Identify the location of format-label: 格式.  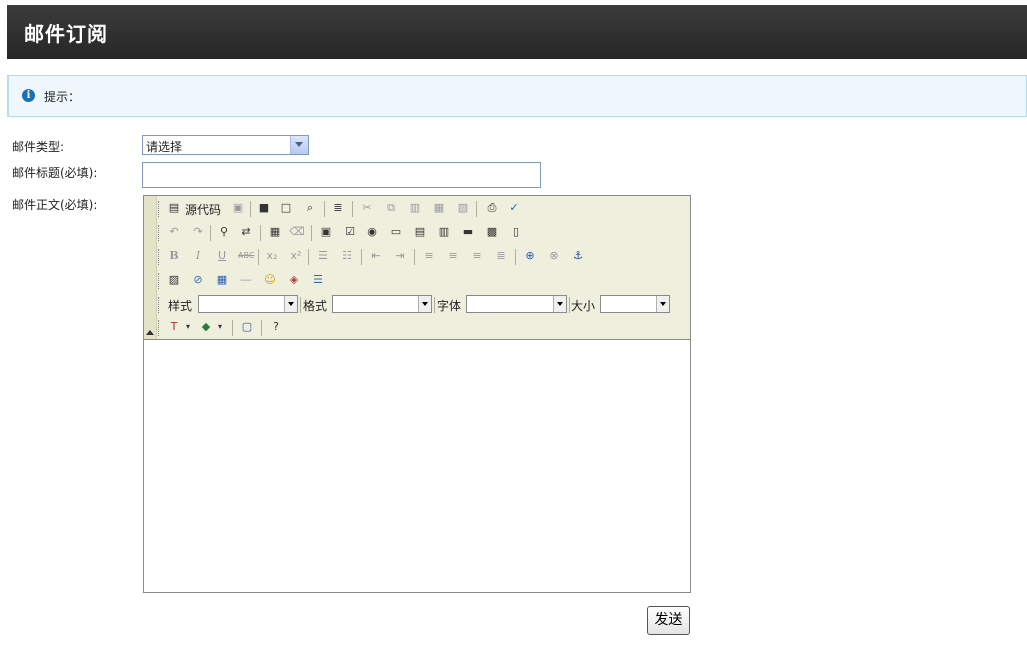
(315, 306).